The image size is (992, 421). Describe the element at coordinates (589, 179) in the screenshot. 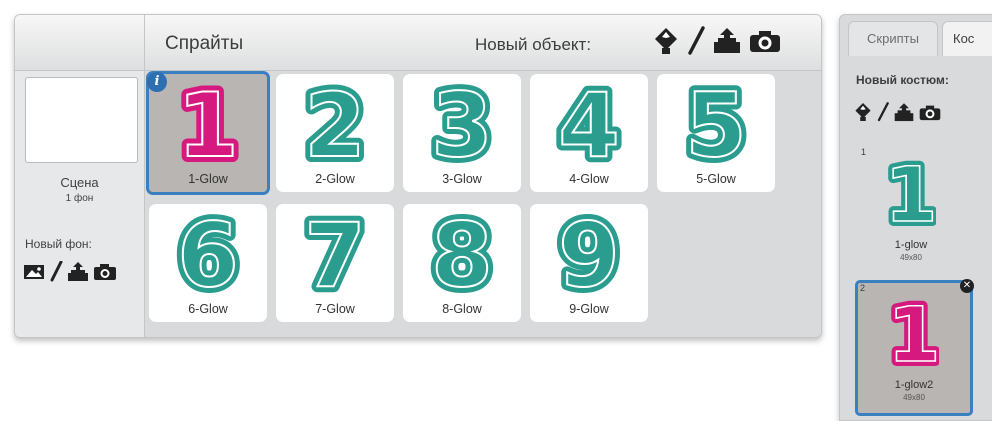

I see `sprite-name: 4-Glow` at that location.